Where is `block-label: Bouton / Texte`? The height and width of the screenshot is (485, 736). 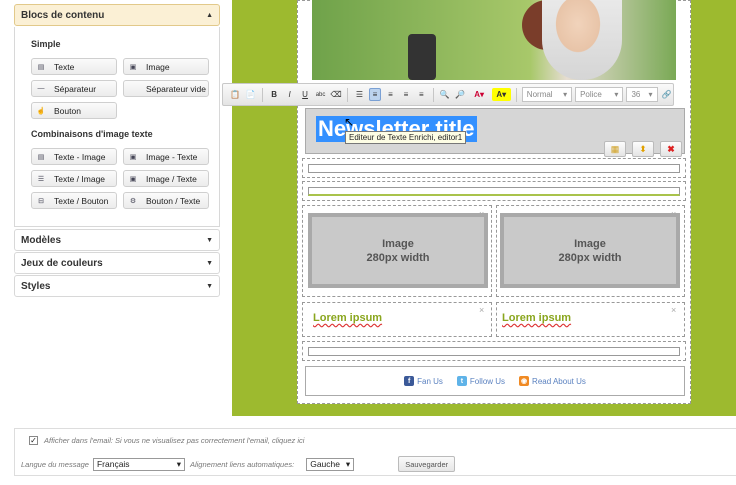 block-label: Bouton / Texte is located at coordinates (173, 200).